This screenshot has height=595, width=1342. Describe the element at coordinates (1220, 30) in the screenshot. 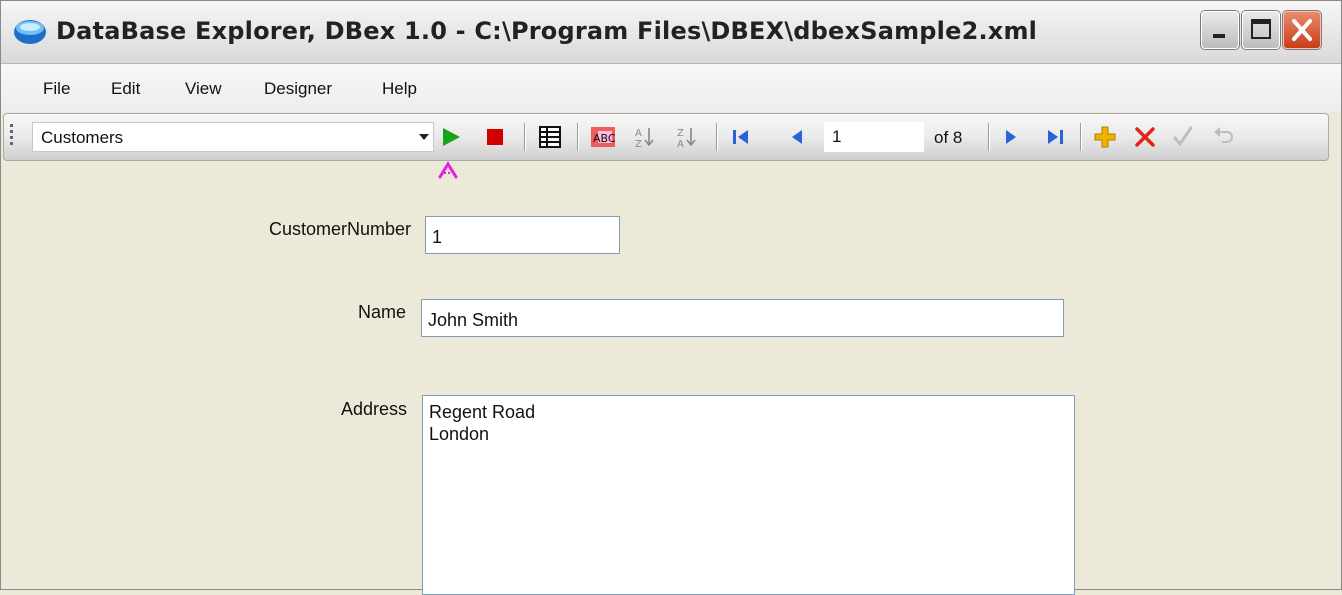

I see `minimize-button` at that location.